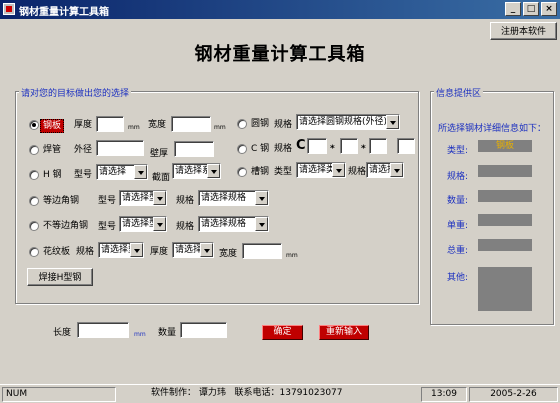  I want to click on checker-thickness-value: 请选择, so click(189, 250).